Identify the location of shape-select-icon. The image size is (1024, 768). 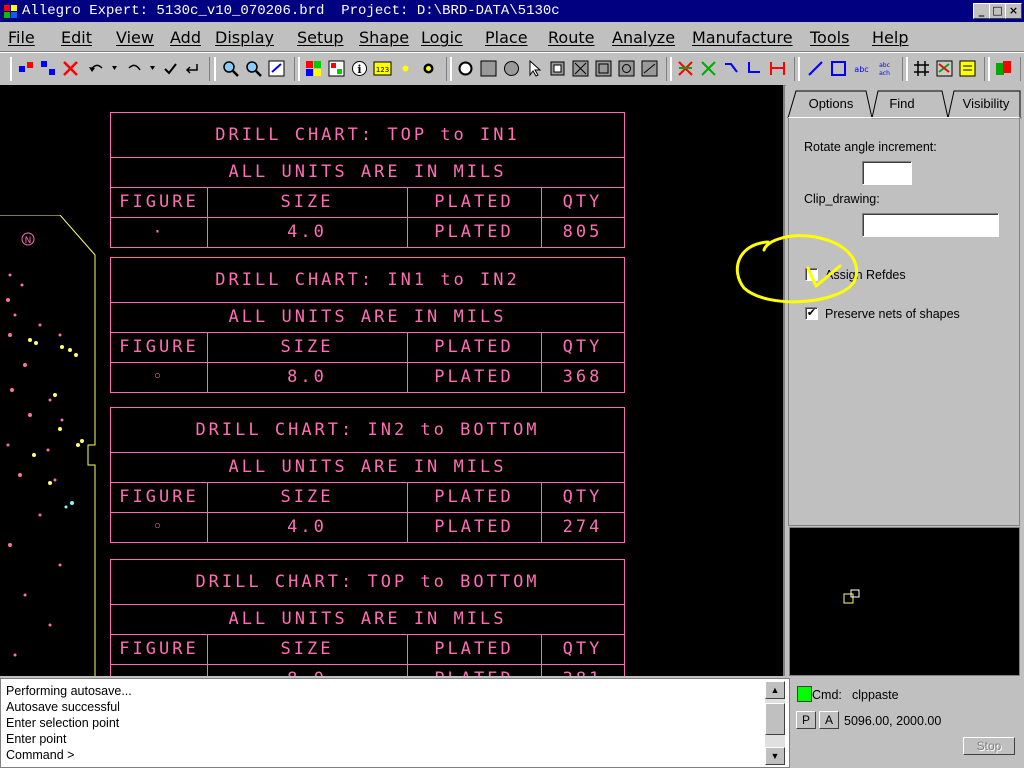
(626, 68).